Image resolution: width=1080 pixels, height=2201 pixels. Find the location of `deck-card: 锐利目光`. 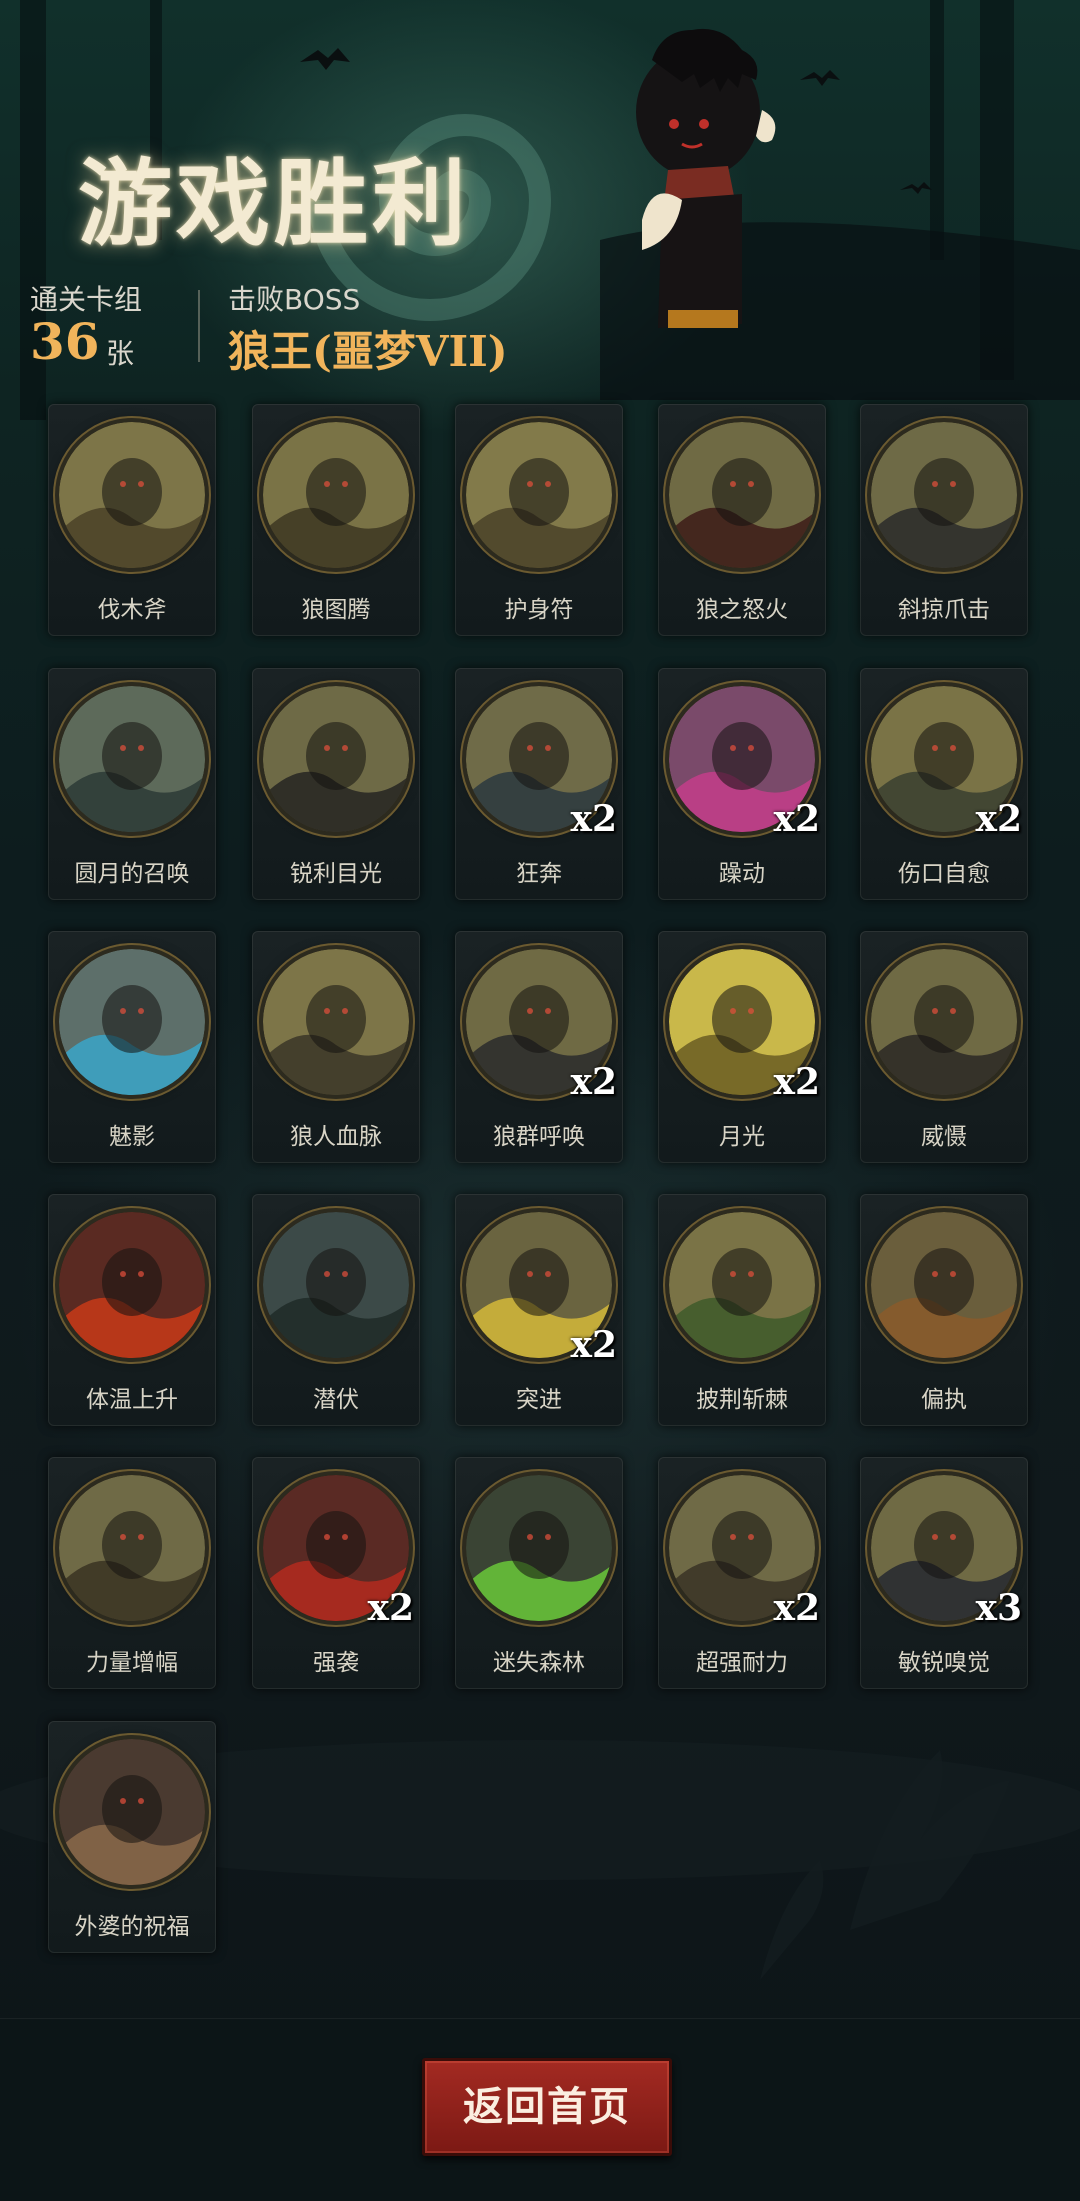

deck-card: 锐利目光 is located at coordinates (336, 784).